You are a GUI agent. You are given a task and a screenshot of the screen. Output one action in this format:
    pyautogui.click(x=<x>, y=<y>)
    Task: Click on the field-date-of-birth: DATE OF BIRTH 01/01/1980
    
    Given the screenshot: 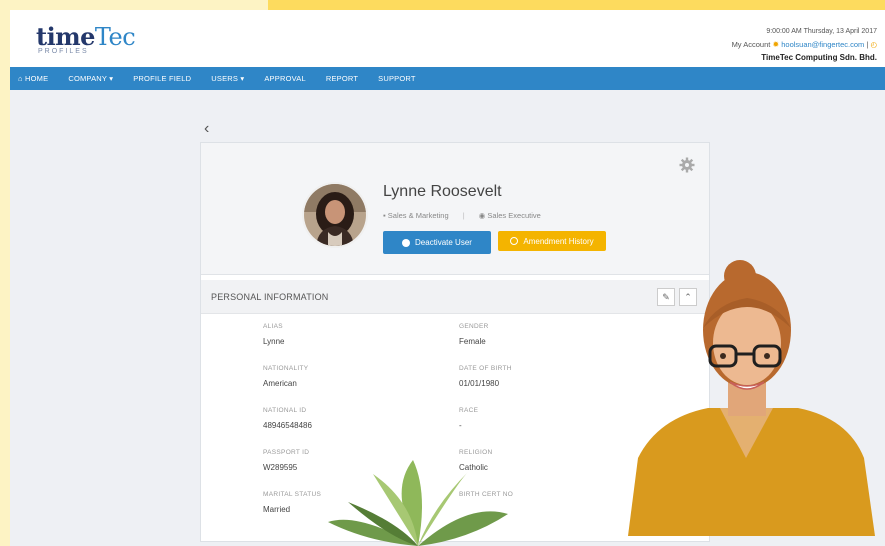 What is the action you would take?
    pyautogui.click(x=485, y=376)
    